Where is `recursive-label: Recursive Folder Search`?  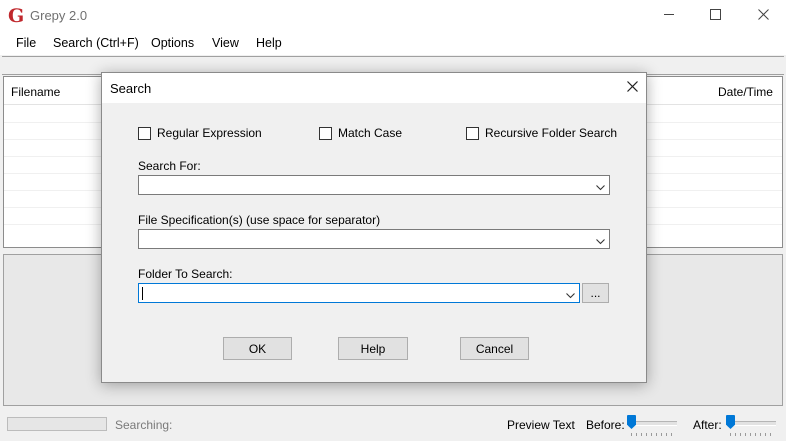 recursive-label: Recursive Folder Search is located at coordinates (551, 133).